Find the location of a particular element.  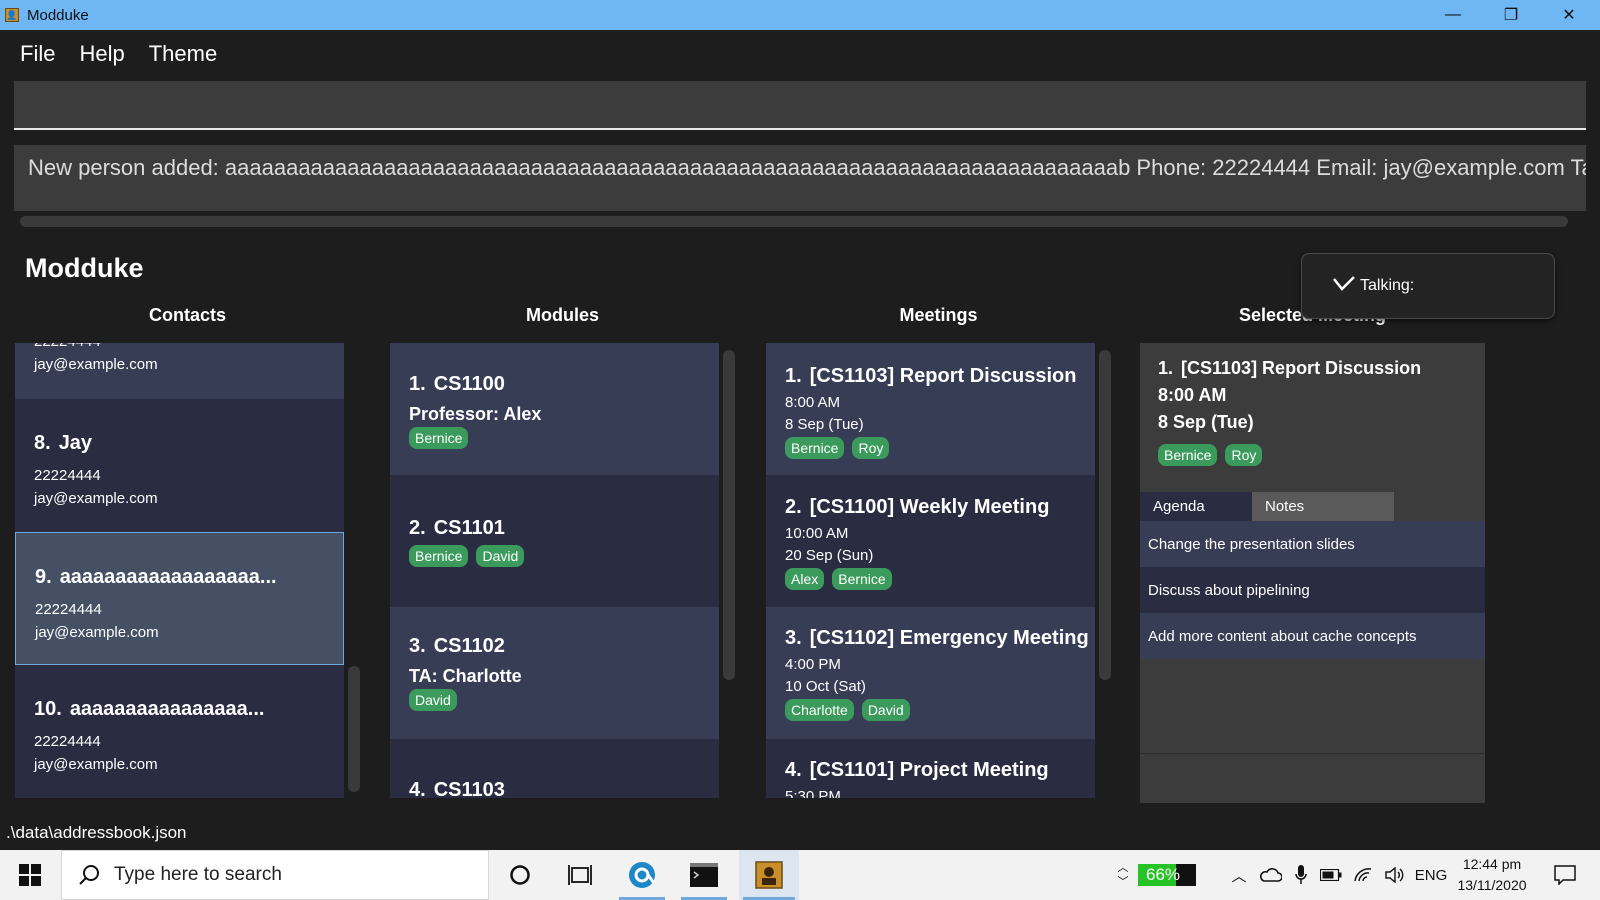

taskbar: ︿ ﹀ 66% ︿ ENG 12:44 pm 13/11/2020 is located at coordinates (800, 875).